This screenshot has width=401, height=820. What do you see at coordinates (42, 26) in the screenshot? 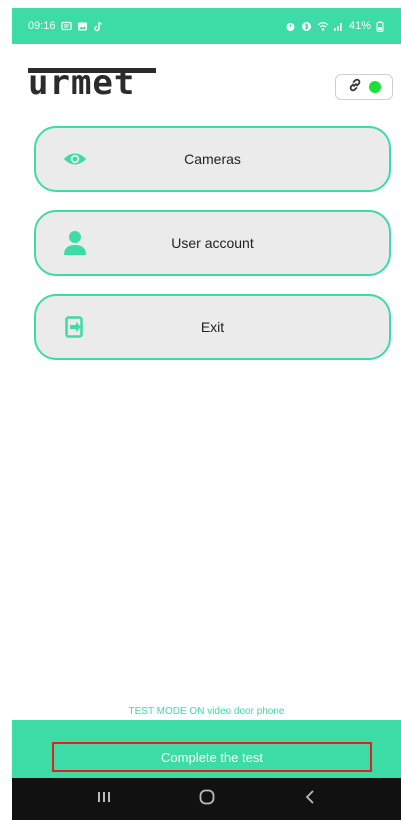
I see `status-time: 09:16` at bounding box center [42, 26].